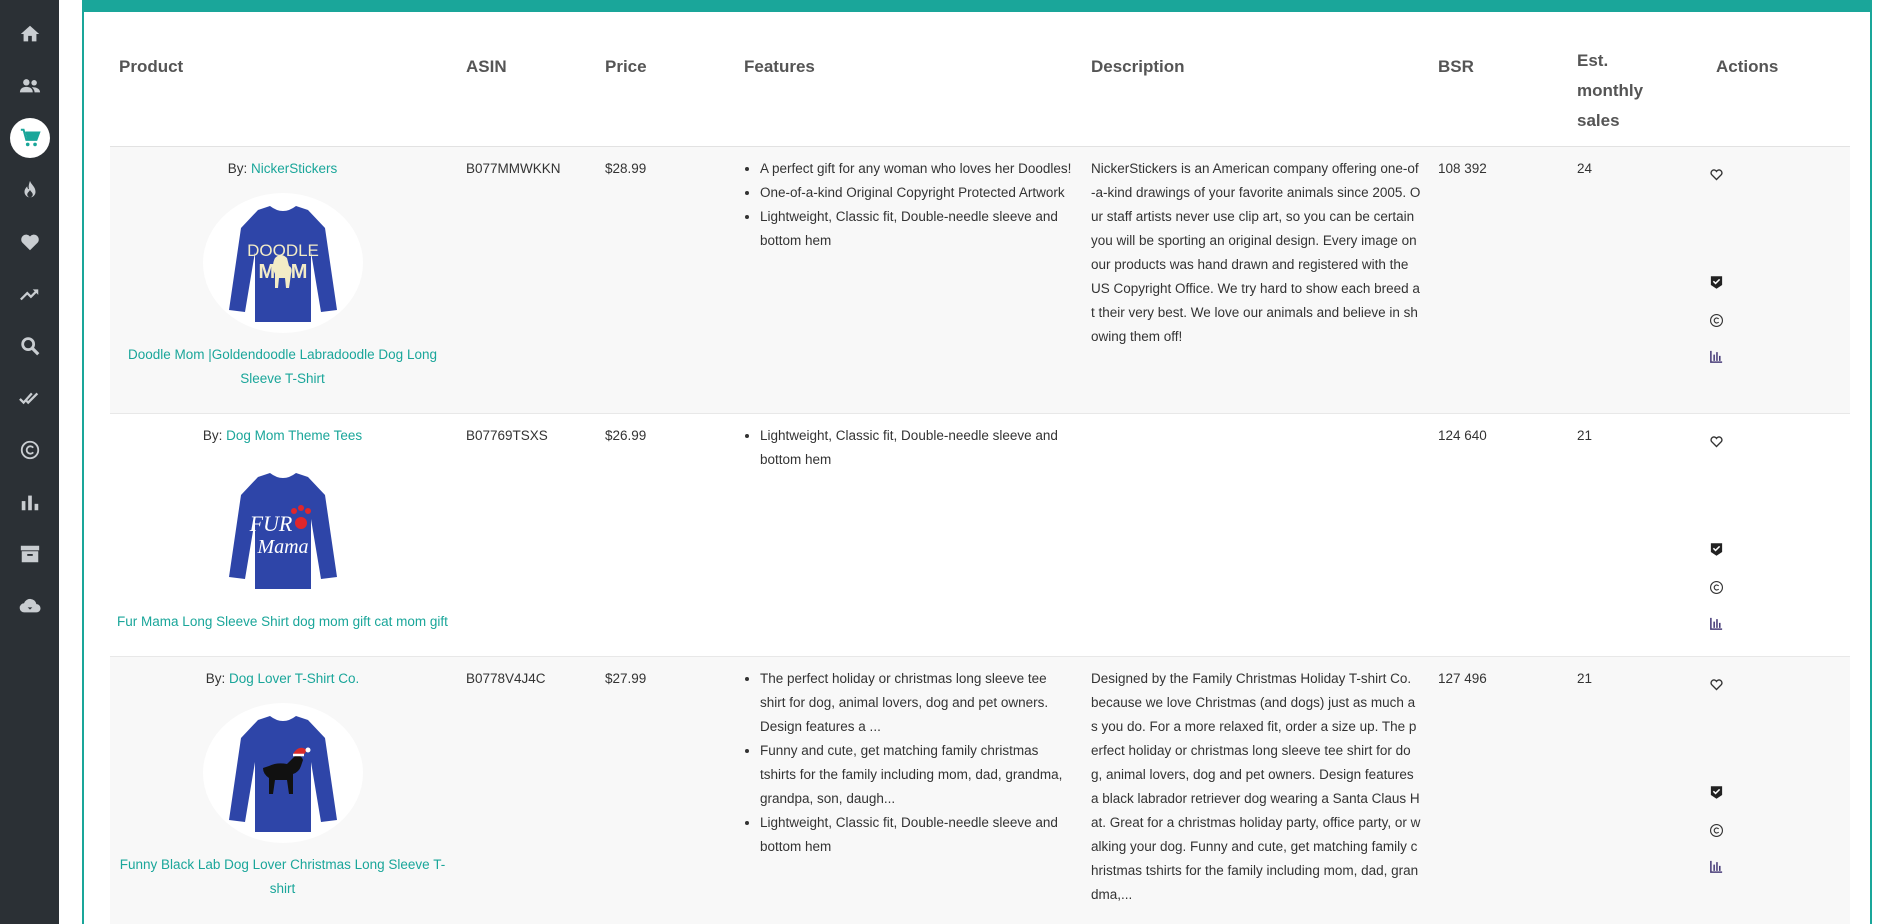 This screenshot has width=1888, height=924. What do you see at coordinates (1598, 120) in the screenshot?
I see `header-sales-line: sales` at bounding box center [1598, 120].